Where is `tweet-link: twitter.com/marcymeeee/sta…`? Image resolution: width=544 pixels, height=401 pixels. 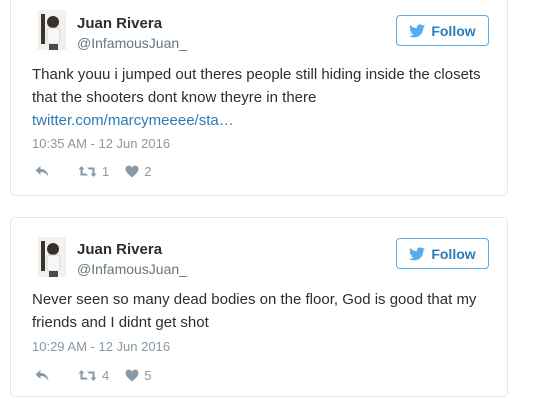 tweet-link: twitter.com/marcymeeee/sta… is located at coordinates (133, 120).